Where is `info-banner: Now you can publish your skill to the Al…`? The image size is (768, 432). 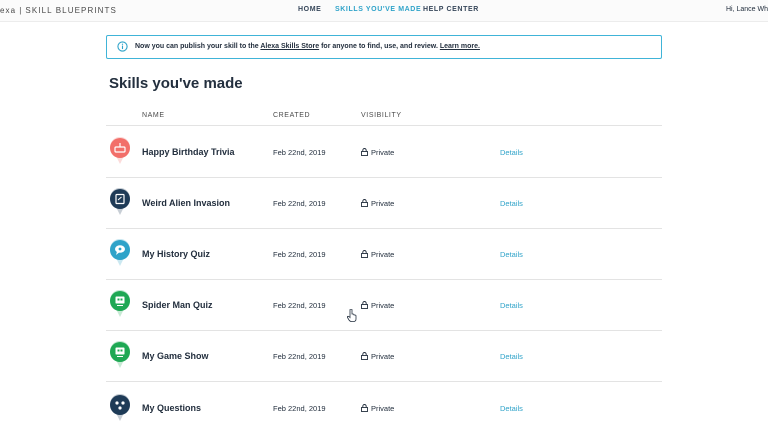
info-banner: Now you can publish your skill to the Al… is located at coordinates (384, 47).